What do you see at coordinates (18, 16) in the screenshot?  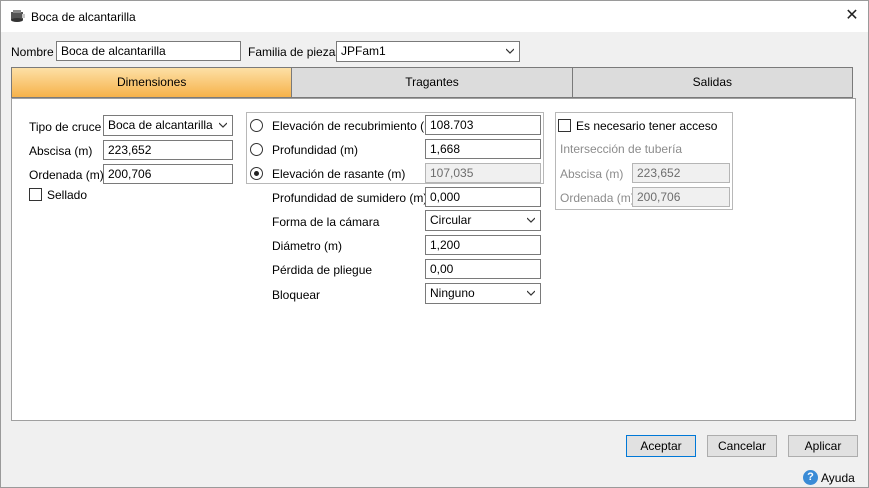 I see `manhole-app-icon` at bounding box center [18, 16].